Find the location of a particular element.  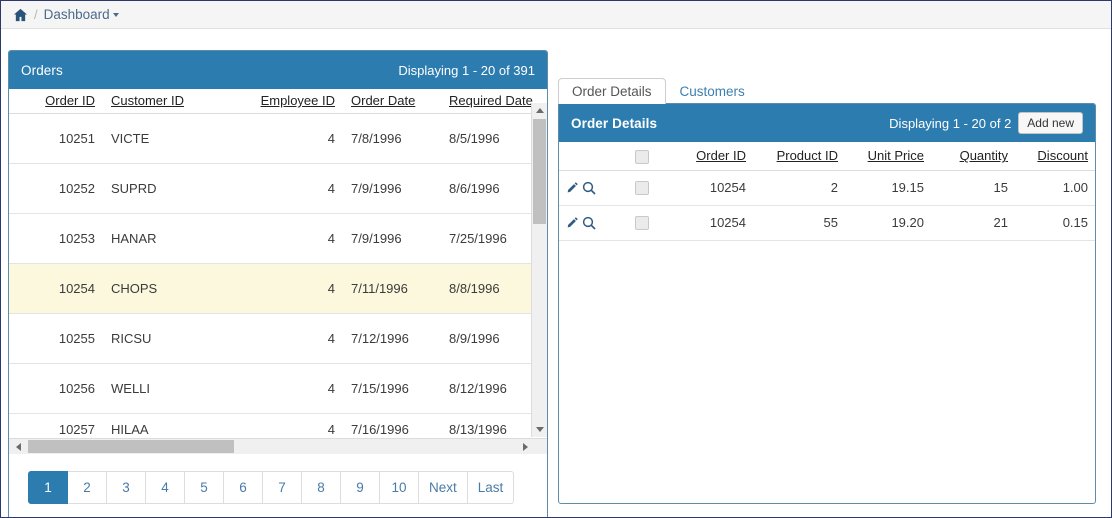

order-details-body: 10254 2 19.15 15 1.00 2 is located at coordinates (827, 205).